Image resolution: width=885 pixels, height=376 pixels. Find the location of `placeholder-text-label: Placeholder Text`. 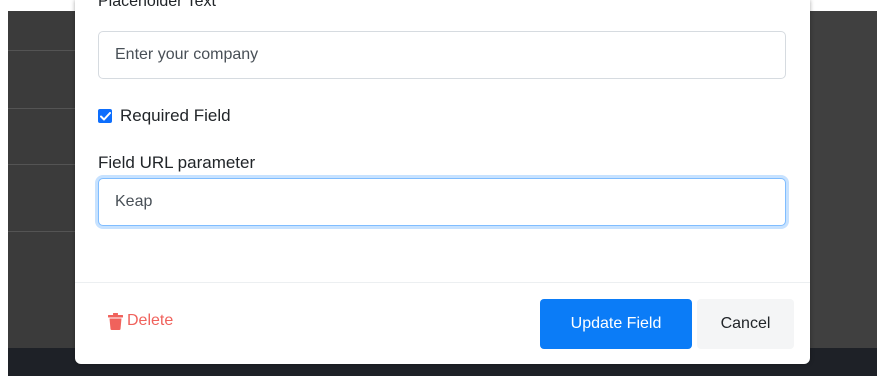

placeholder-text-label: Placeholder Text is located at coordinates (157, 4).